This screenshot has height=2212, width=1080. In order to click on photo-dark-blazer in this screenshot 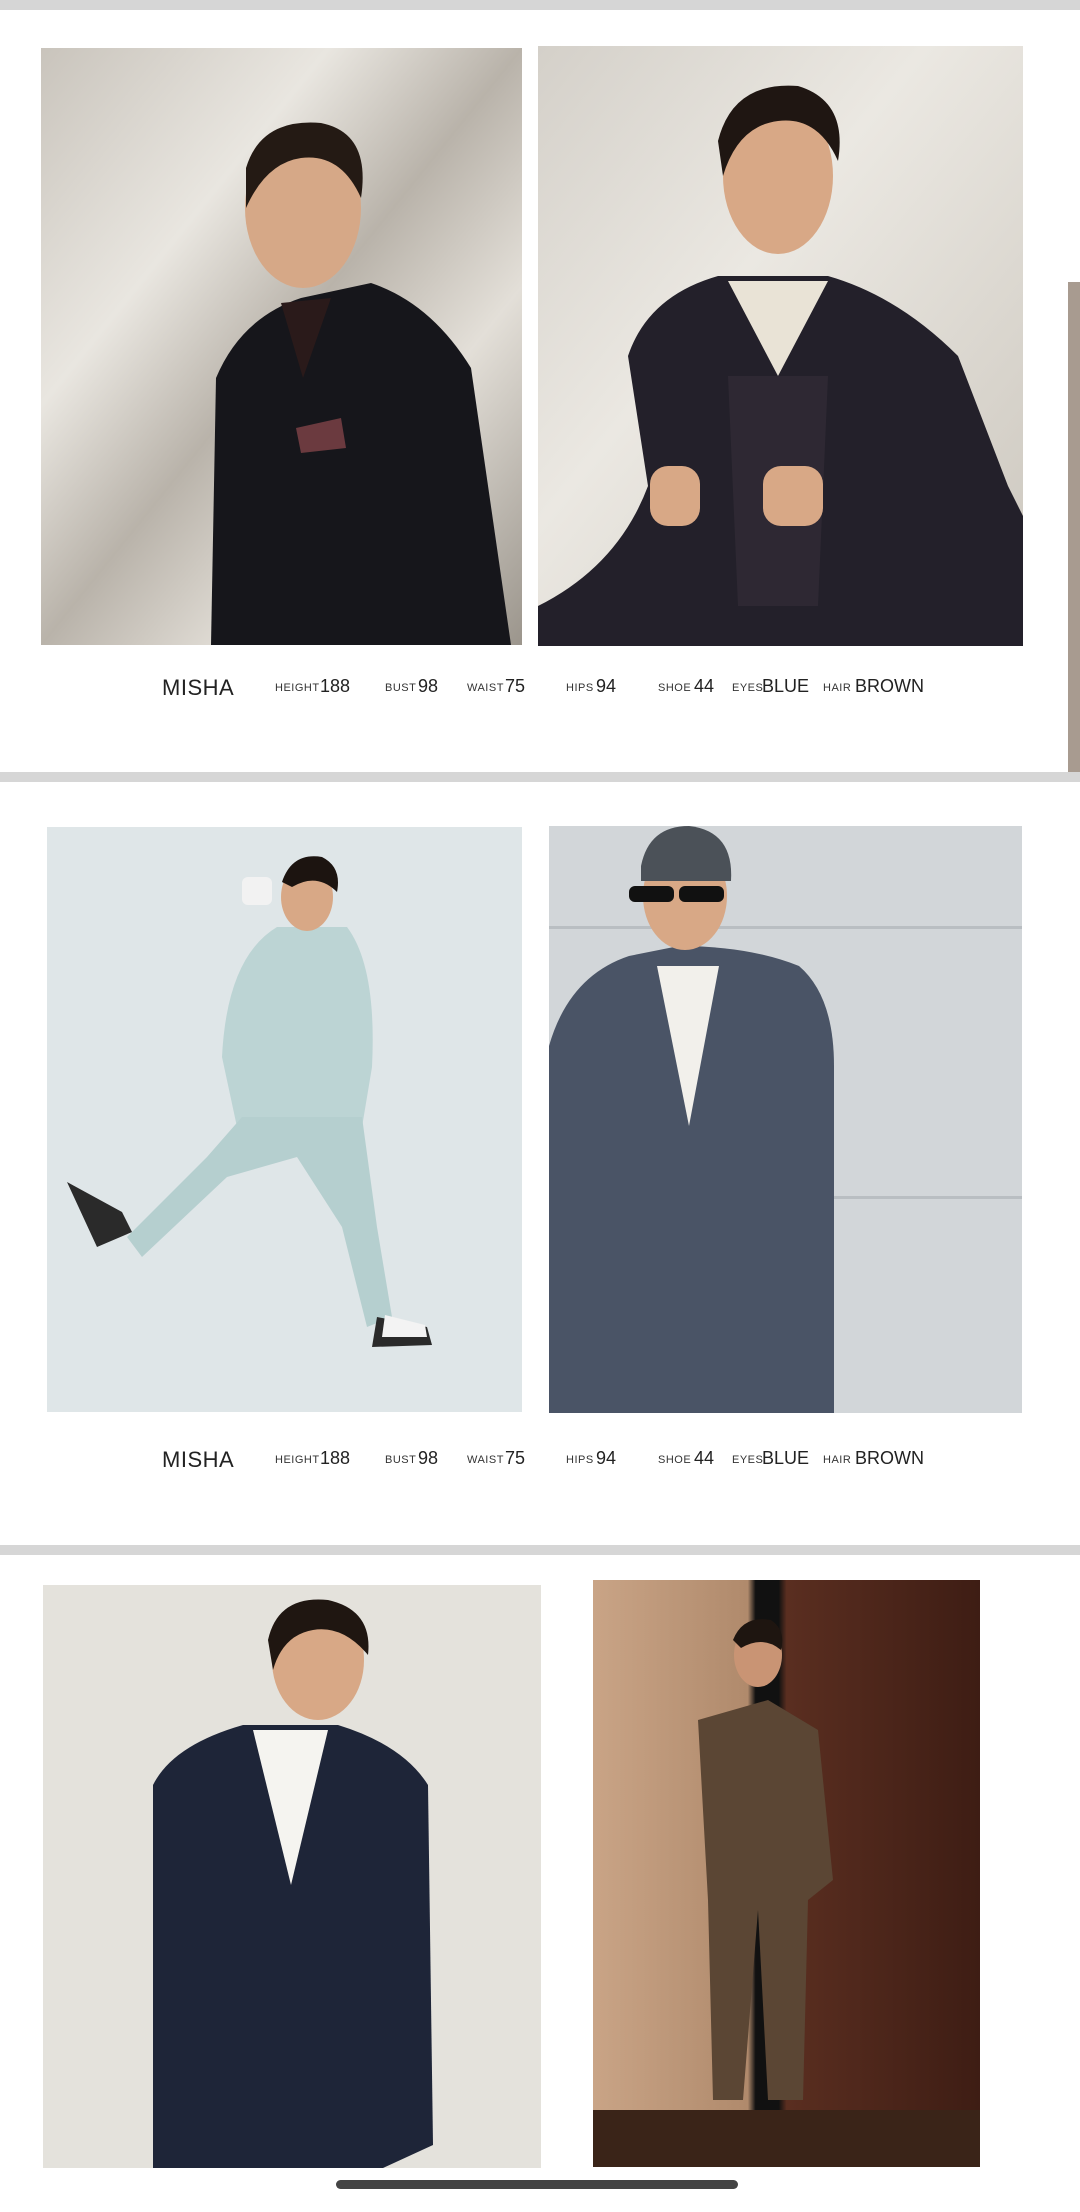, I will do `click(281, 346)`.